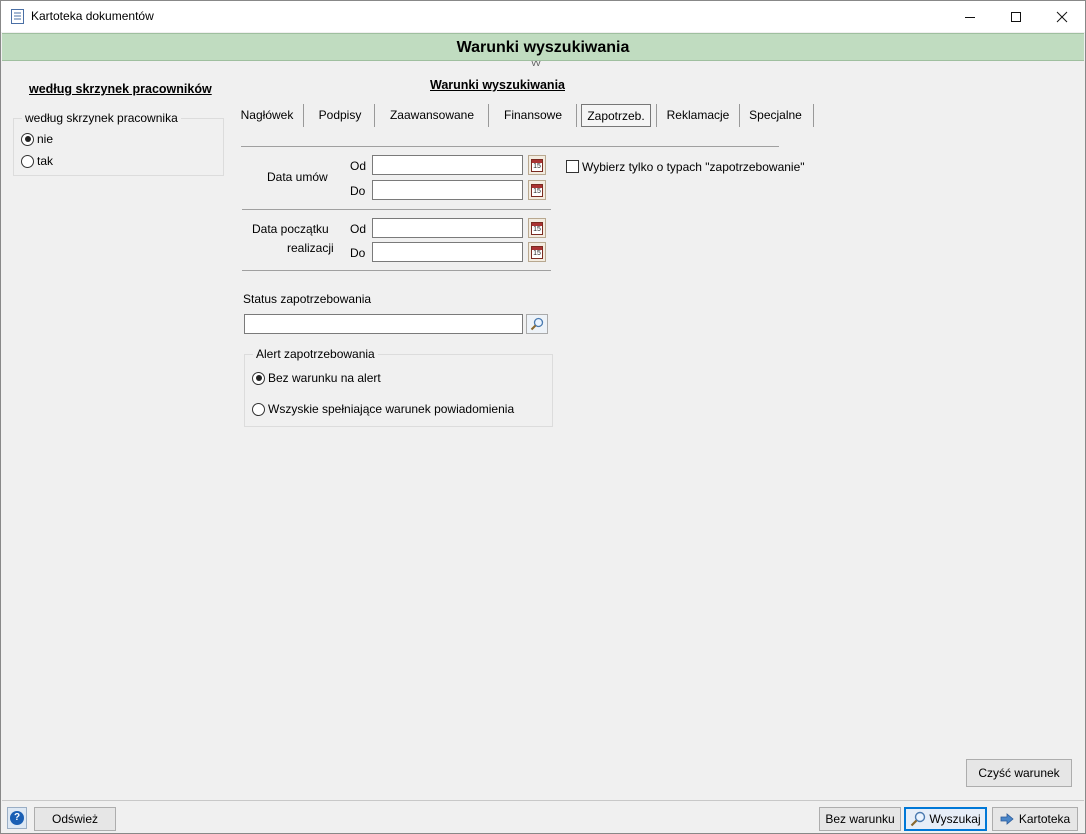 Image resolution: width=1086 pixels, height=834 pixels. What do you see at coordinates (45, 139) in the screenshot?
I see `radio-label: nie` at bounding box center [45, 139].